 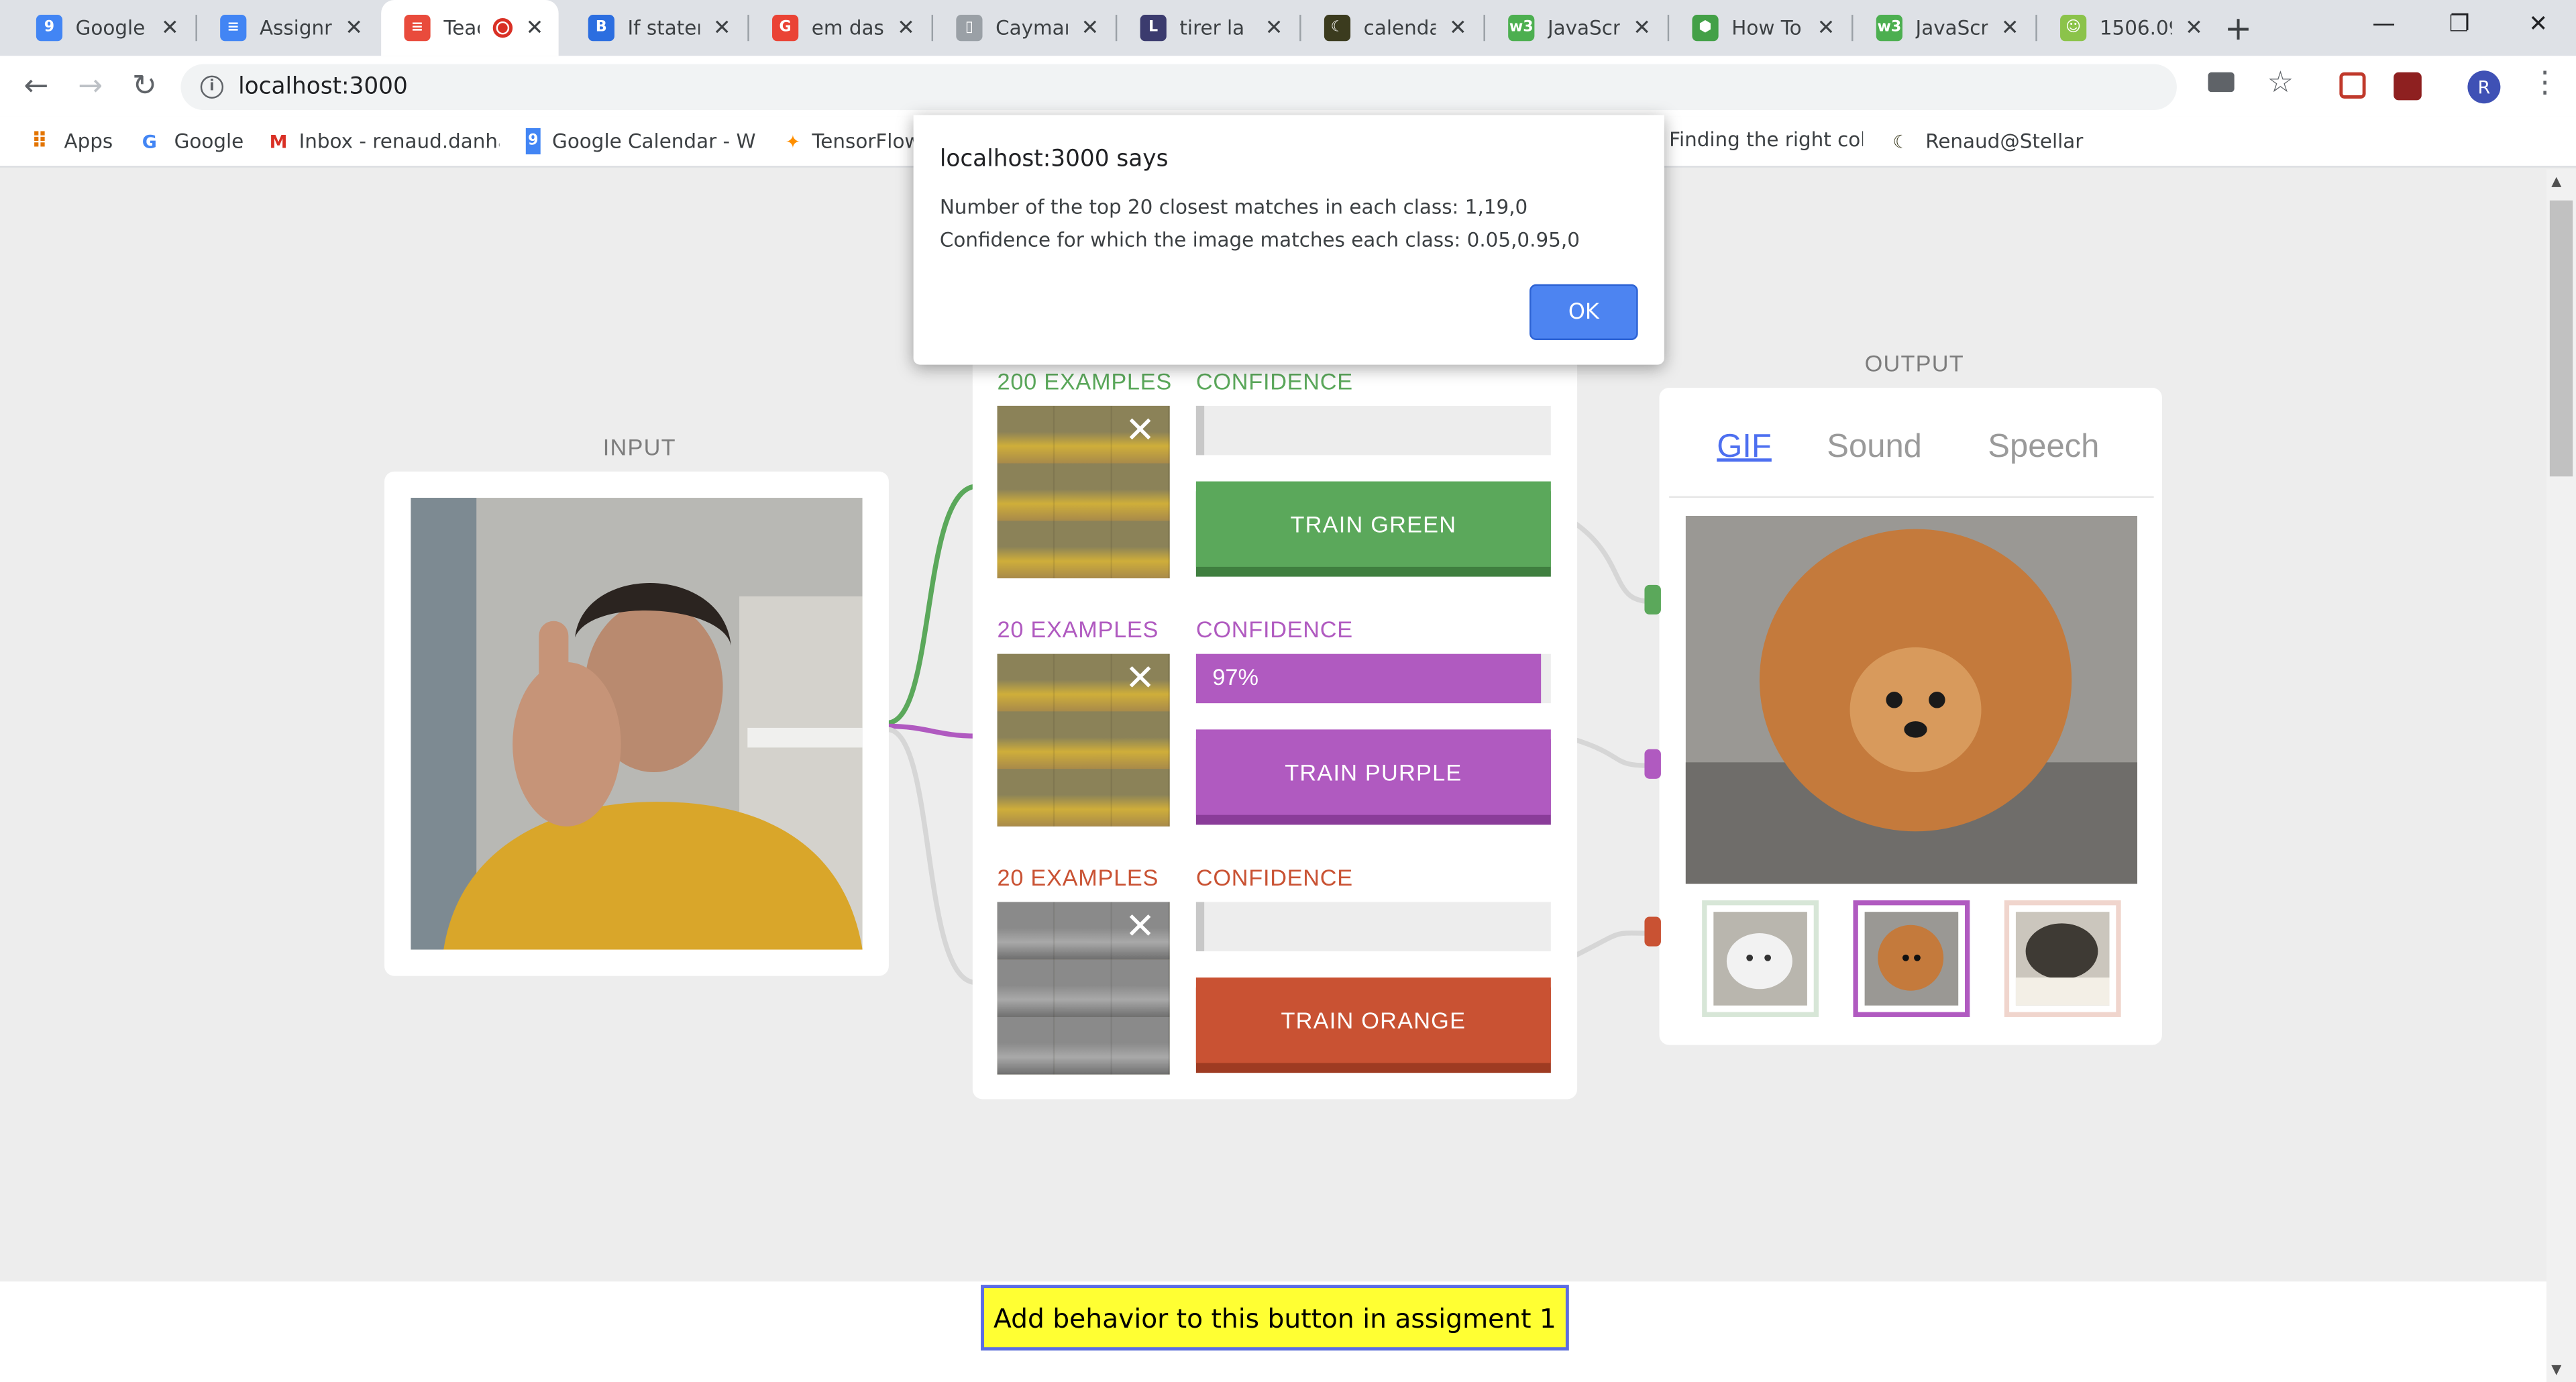 I want to click on output-label: OUTPUT, so click(x=1914, y=363).